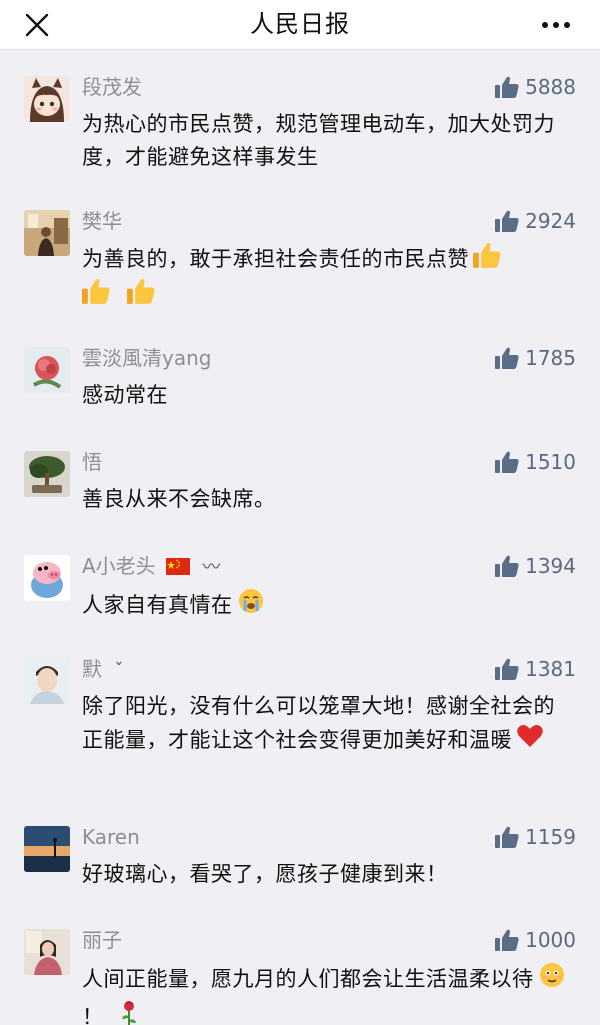 The width and height of the screenshot is (600, 1025). Describe the element at coordinates (92, 669) in the screenshot. I see `commenter-name: 默` at that location.